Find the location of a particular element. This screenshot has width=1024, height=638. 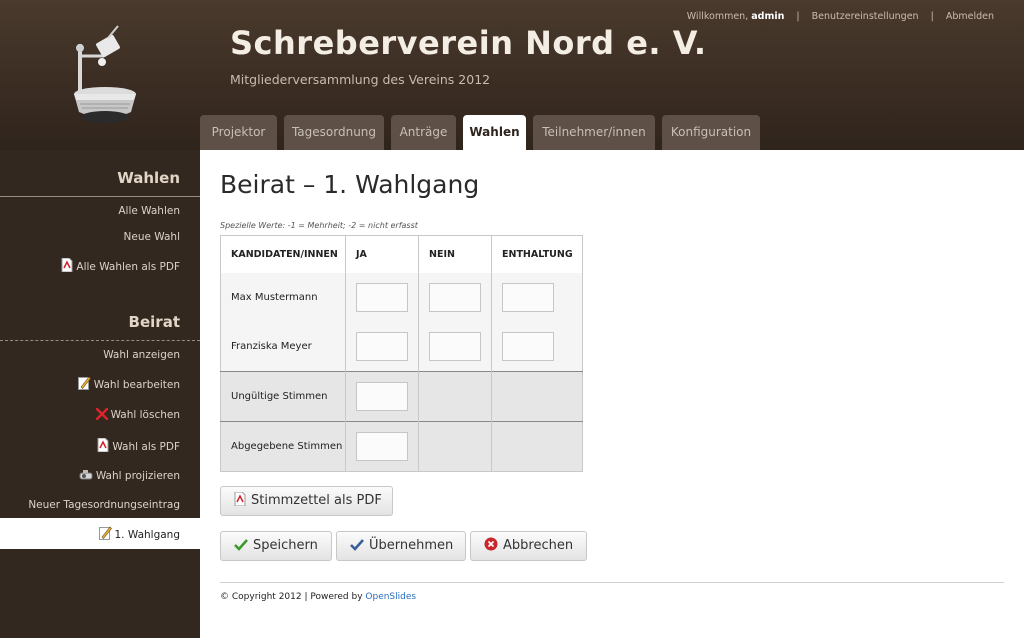

sidebar-item-label: Wahl als PDF is located at coordinates (146, 447).